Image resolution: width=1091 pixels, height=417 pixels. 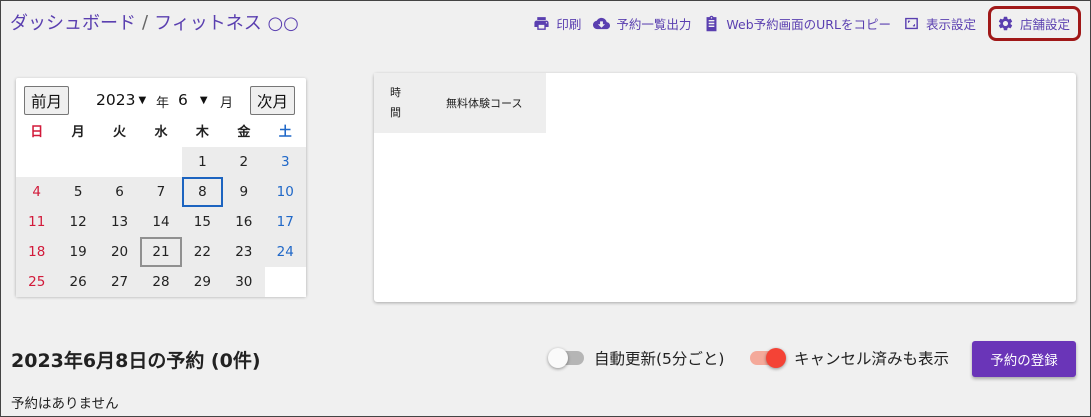 I want to click on year-select: 2023 ▼, so click(x=121, y=100).